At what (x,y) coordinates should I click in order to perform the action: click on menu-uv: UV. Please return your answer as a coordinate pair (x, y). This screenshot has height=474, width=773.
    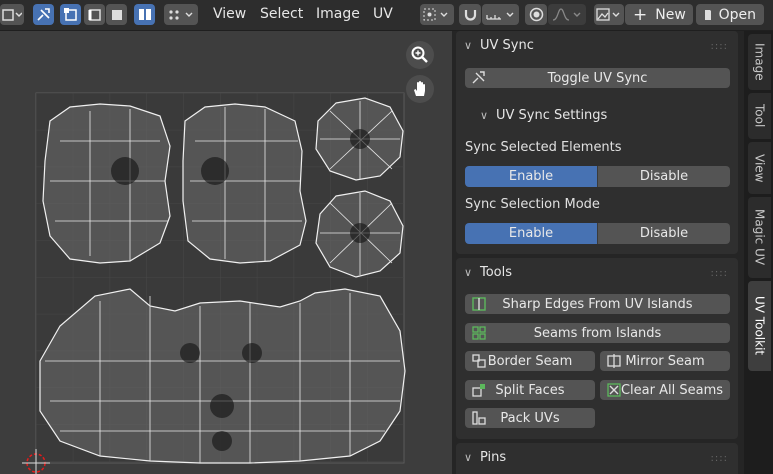
    Looking at the image, I should click on (383, 14).